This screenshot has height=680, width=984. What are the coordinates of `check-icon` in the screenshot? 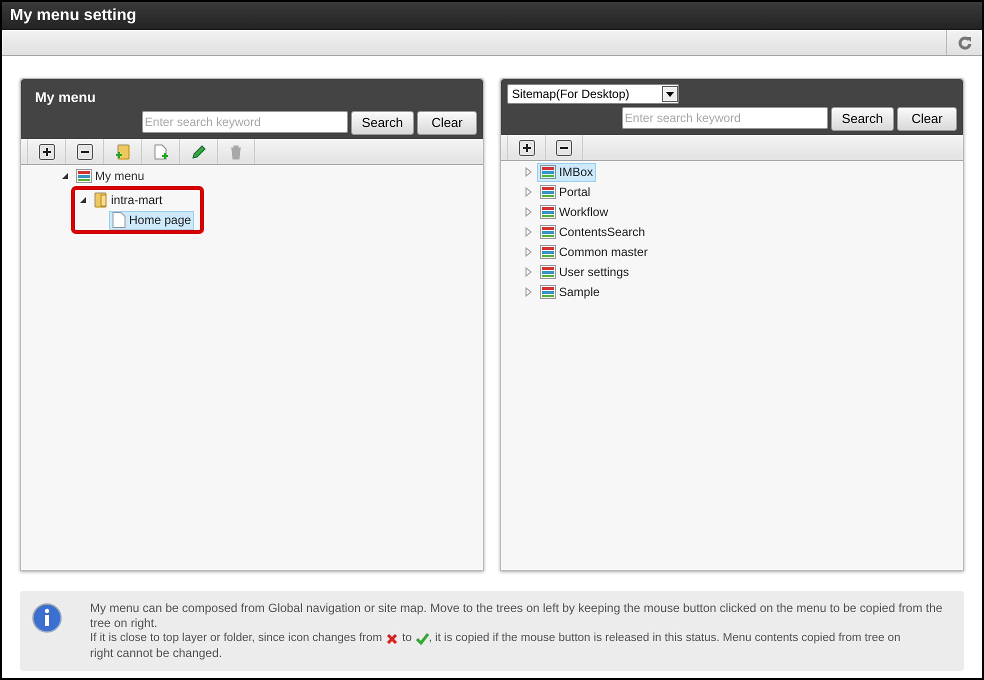 It's located at (422, 638).